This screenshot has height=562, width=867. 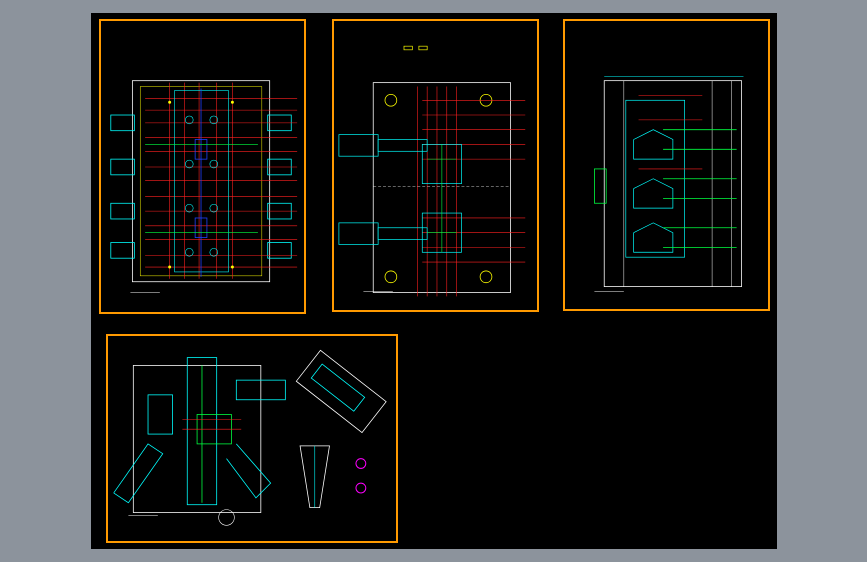 I want to click on mold-section-view: ▭ ▭, so click(x=432, y=168).